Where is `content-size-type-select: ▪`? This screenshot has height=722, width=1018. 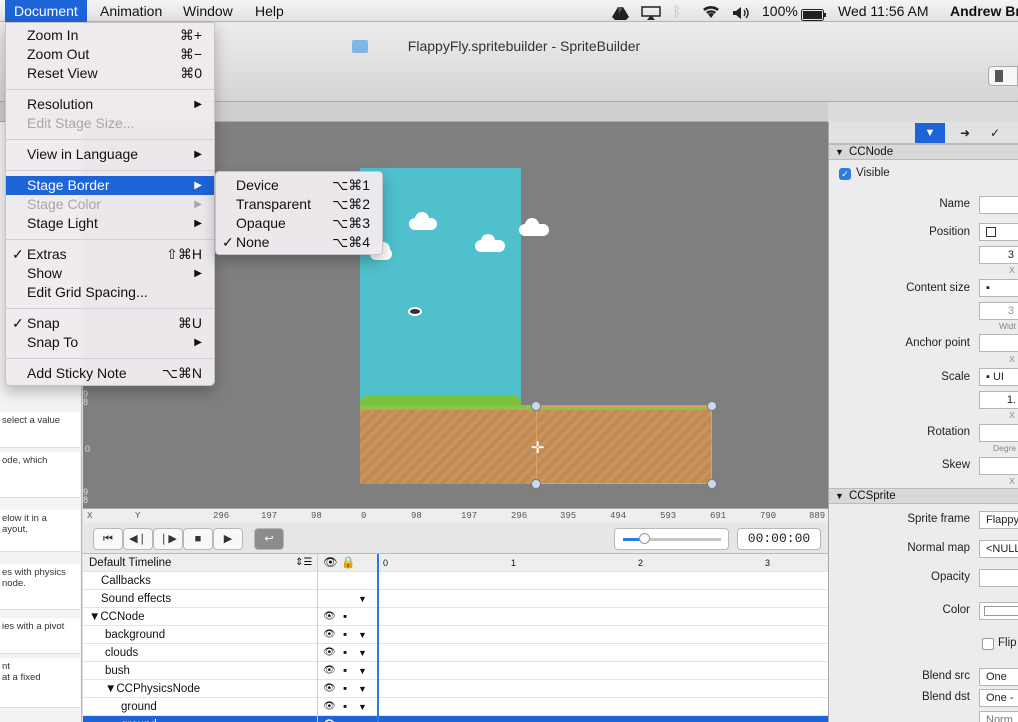
content-size-type-select: ▪ is located at coordinates (998, 288).